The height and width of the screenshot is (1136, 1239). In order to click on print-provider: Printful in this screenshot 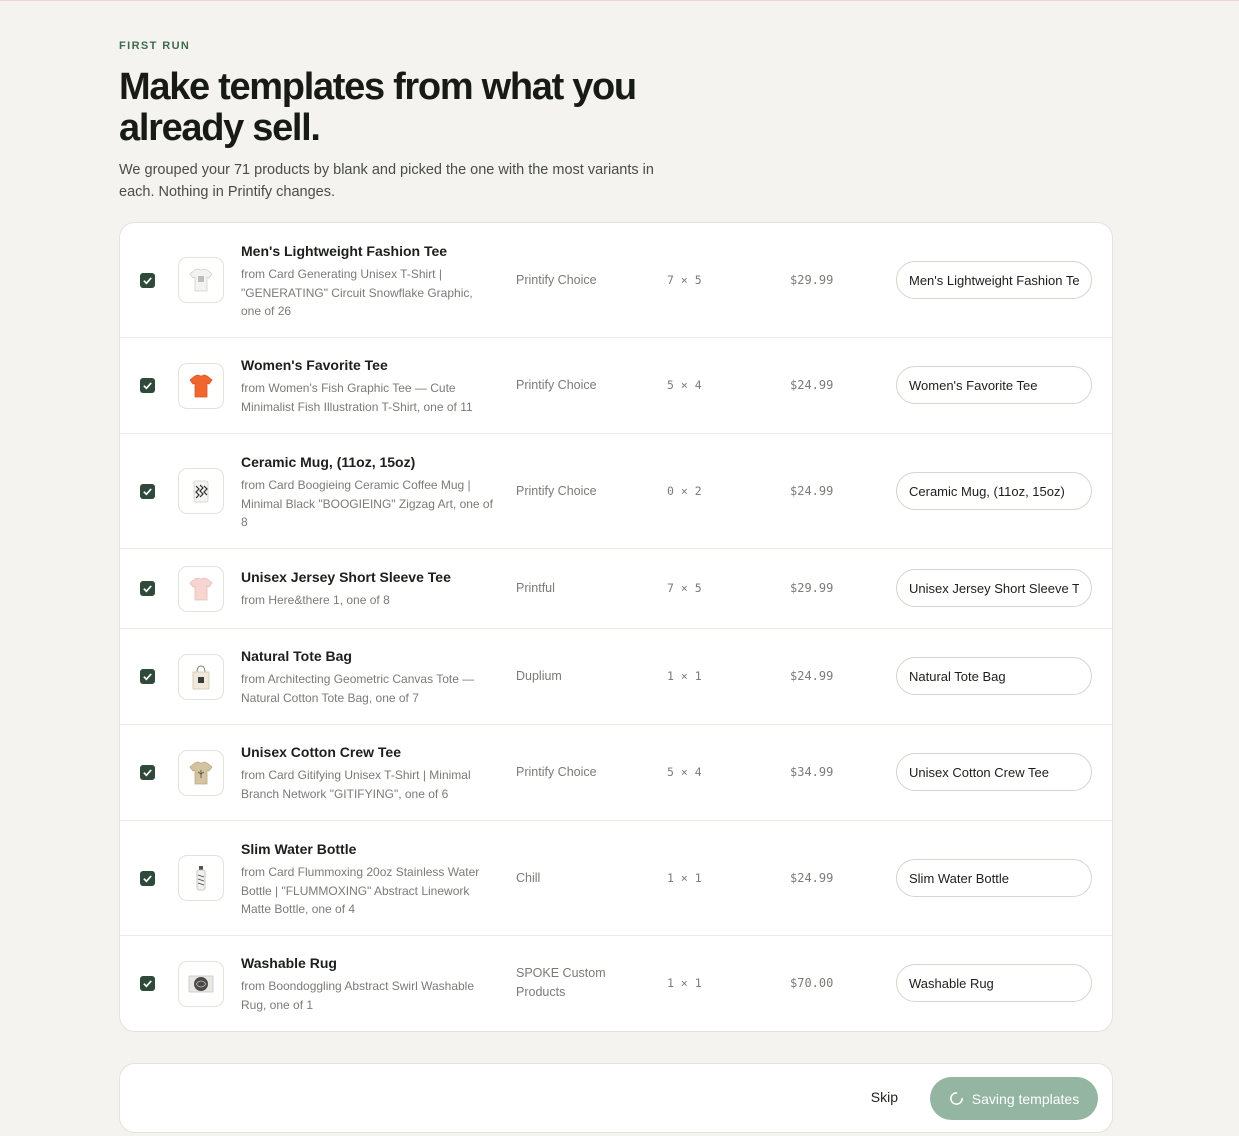, I will do `click(535, 588)`.